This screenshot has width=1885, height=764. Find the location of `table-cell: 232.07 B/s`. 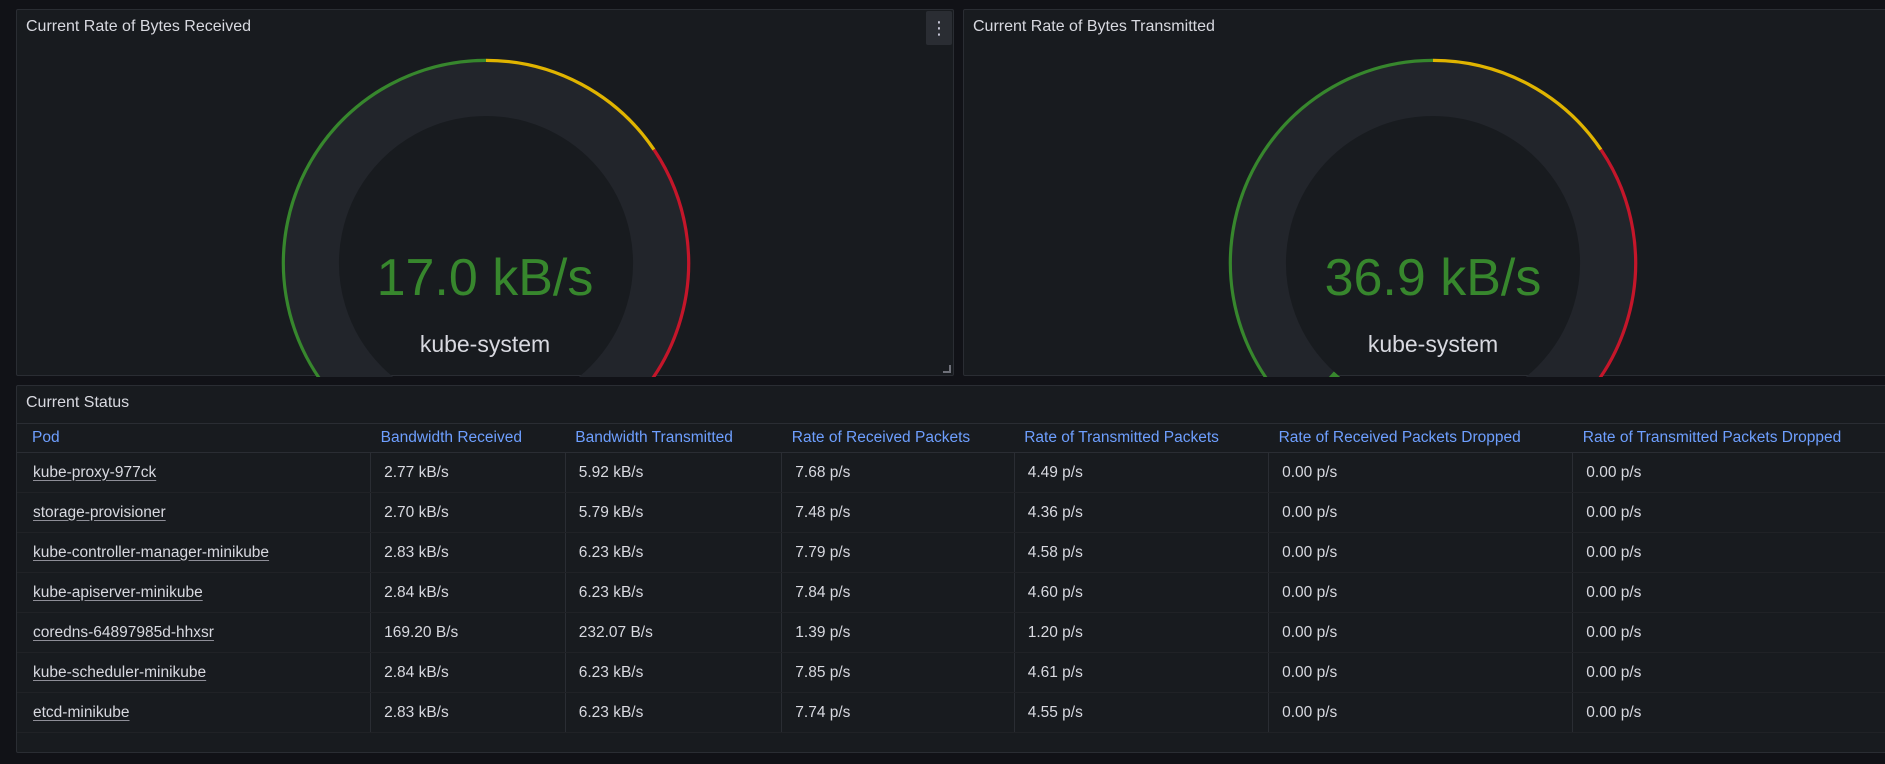

table-cell: 232.07 B/s is located at coordinates (674, 632).